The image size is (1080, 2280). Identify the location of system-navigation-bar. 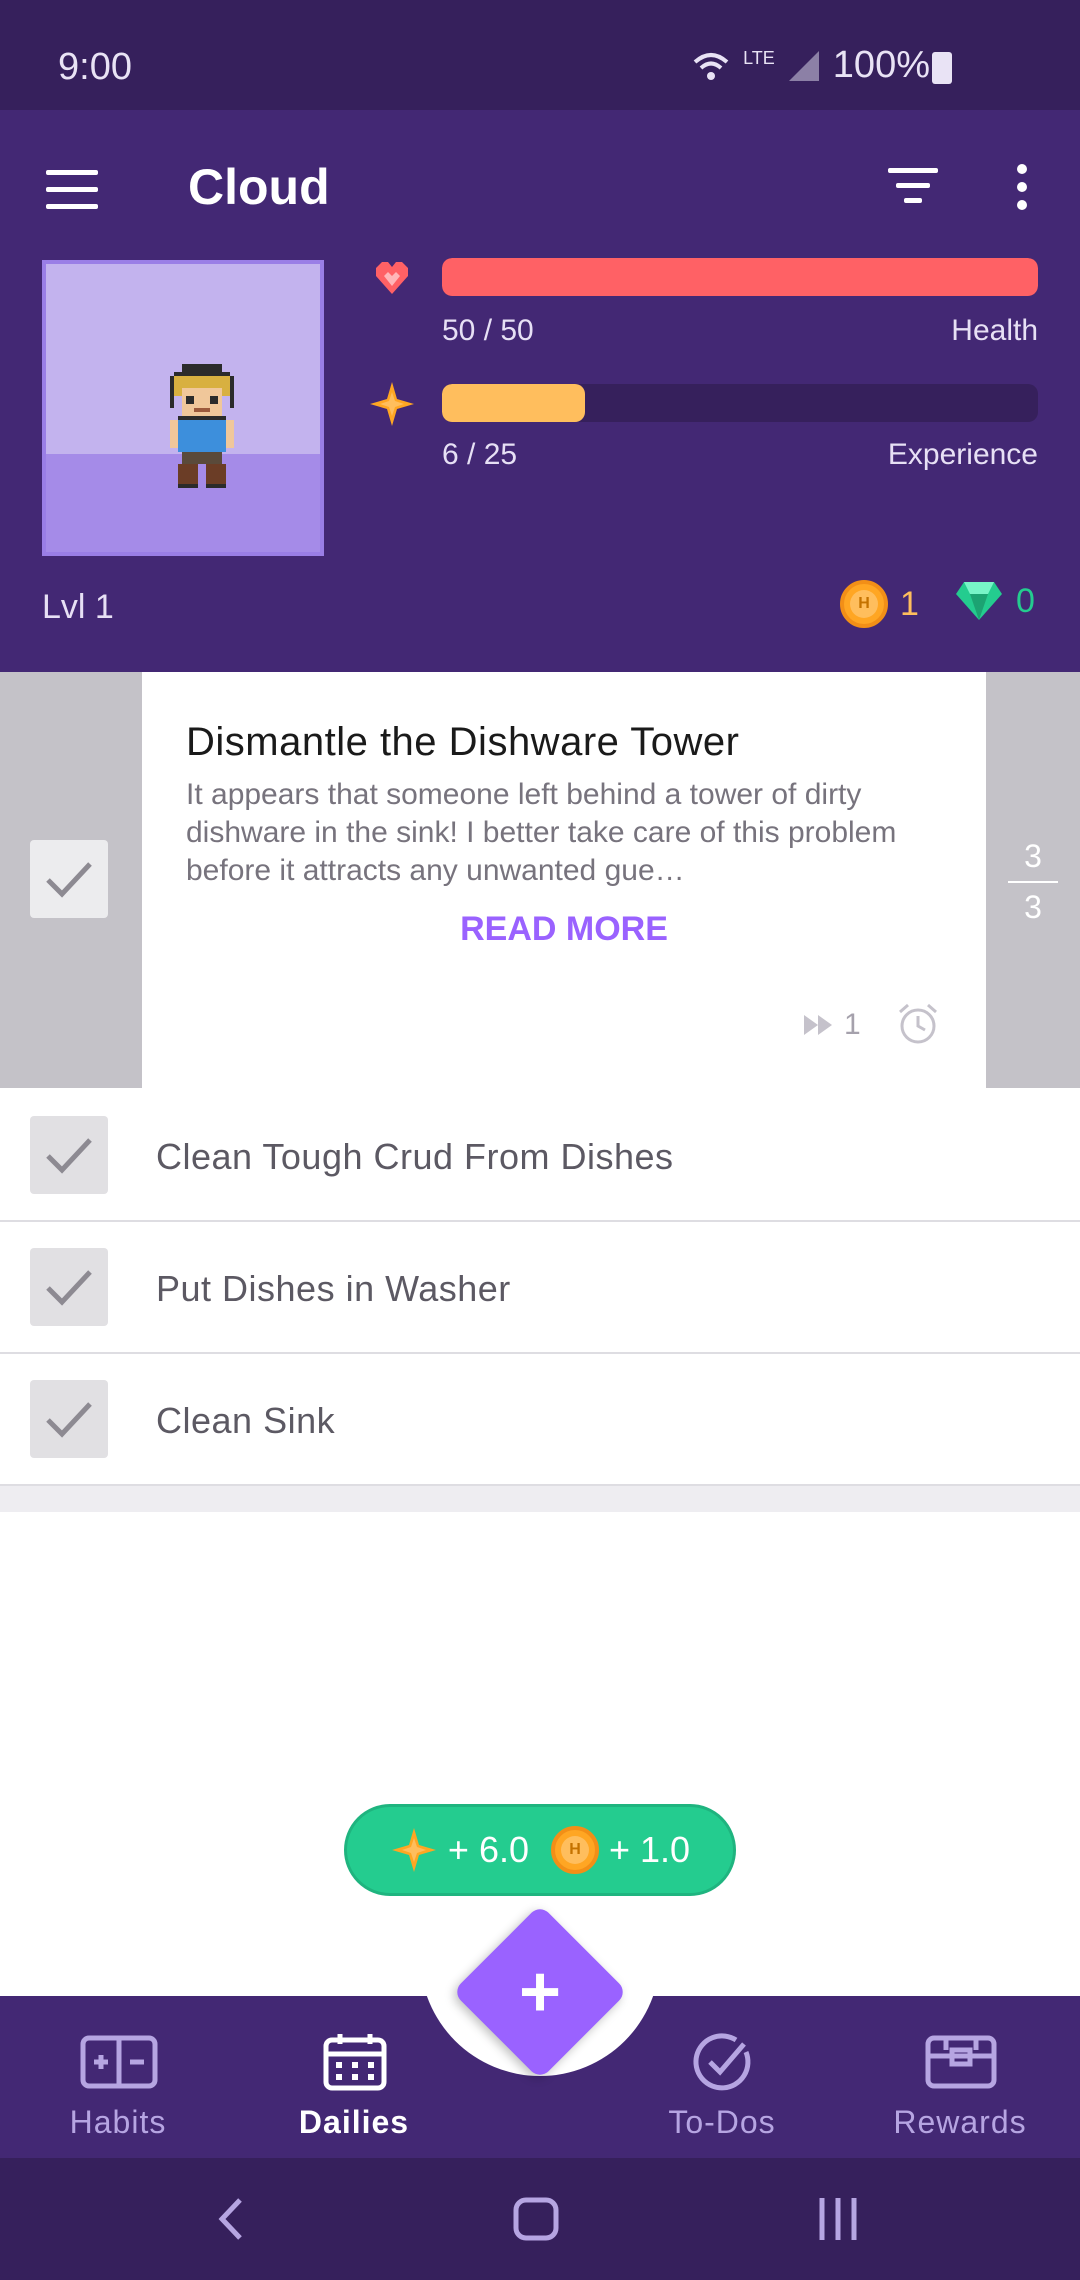
(540, 2219).